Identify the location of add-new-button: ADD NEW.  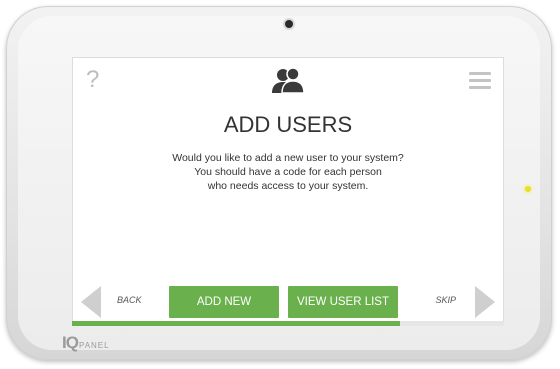
(224, 302).